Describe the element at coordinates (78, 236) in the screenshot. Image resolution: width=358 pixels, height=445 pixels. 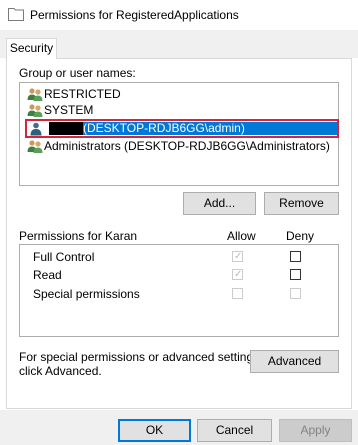
I see `permissions-title: Permissions for Karan` at that location.